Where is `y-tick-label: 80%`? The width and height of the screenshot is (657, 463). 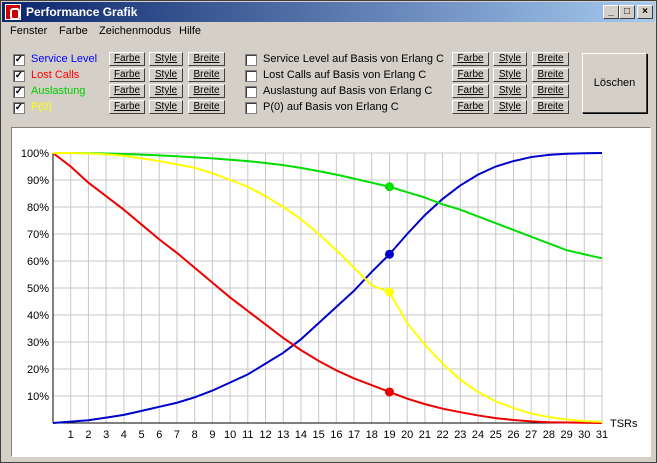 y-tick-label: 80% is located at coordinates (38, 208).